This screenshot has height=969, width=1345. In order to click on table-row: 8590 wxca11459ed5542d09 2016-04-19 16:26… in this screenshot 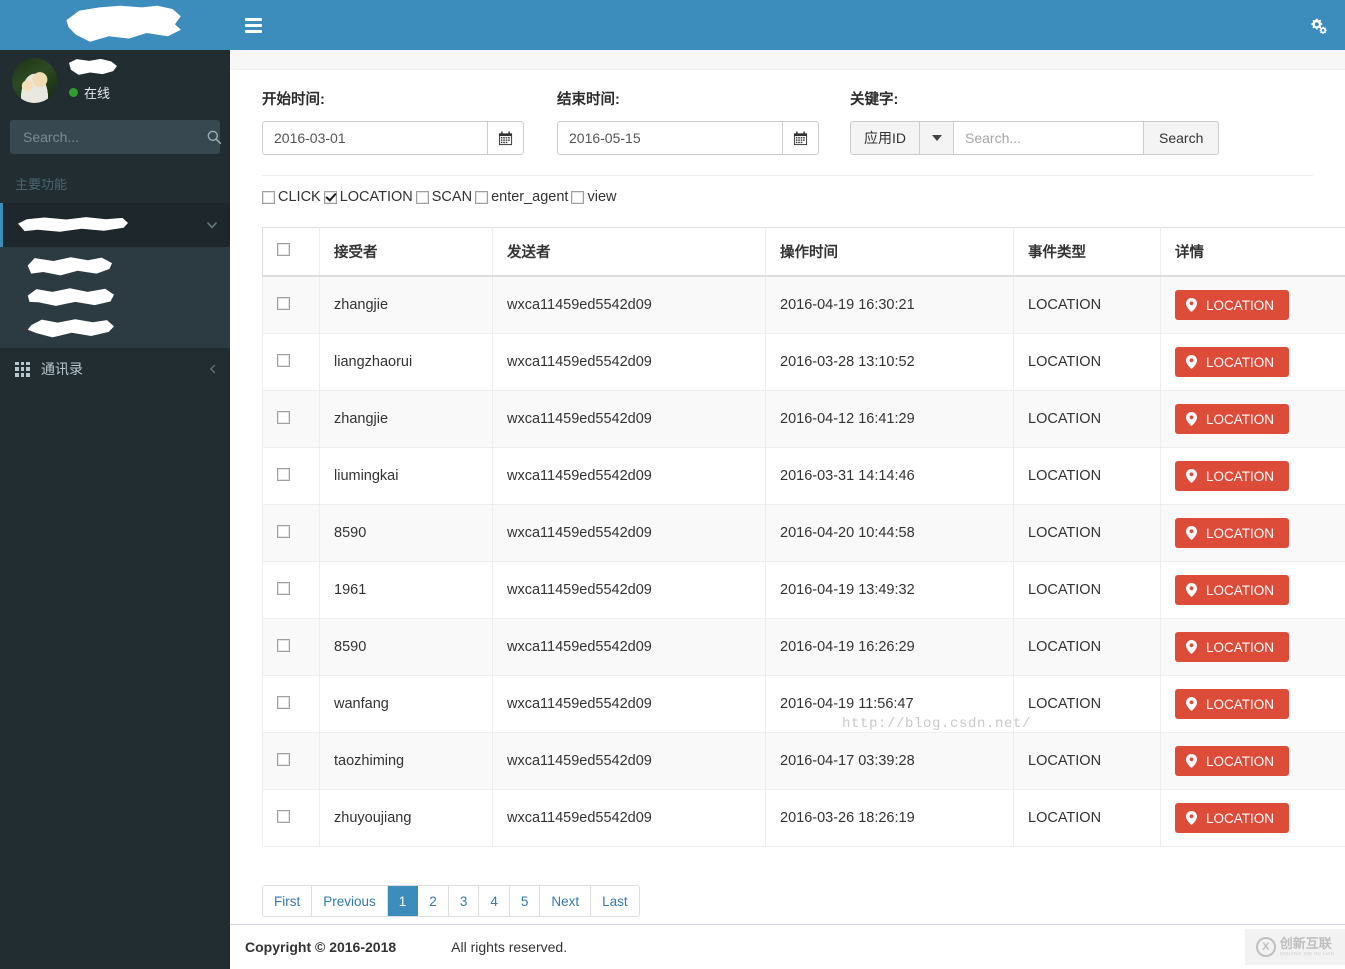, I will do `click(803, 647)`.